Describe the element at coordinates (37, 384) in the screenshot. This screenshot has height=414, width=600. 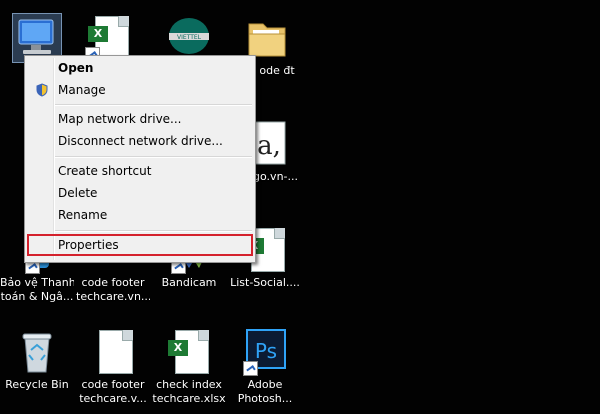
I see `icon-label: Recycle Bin` at that location.